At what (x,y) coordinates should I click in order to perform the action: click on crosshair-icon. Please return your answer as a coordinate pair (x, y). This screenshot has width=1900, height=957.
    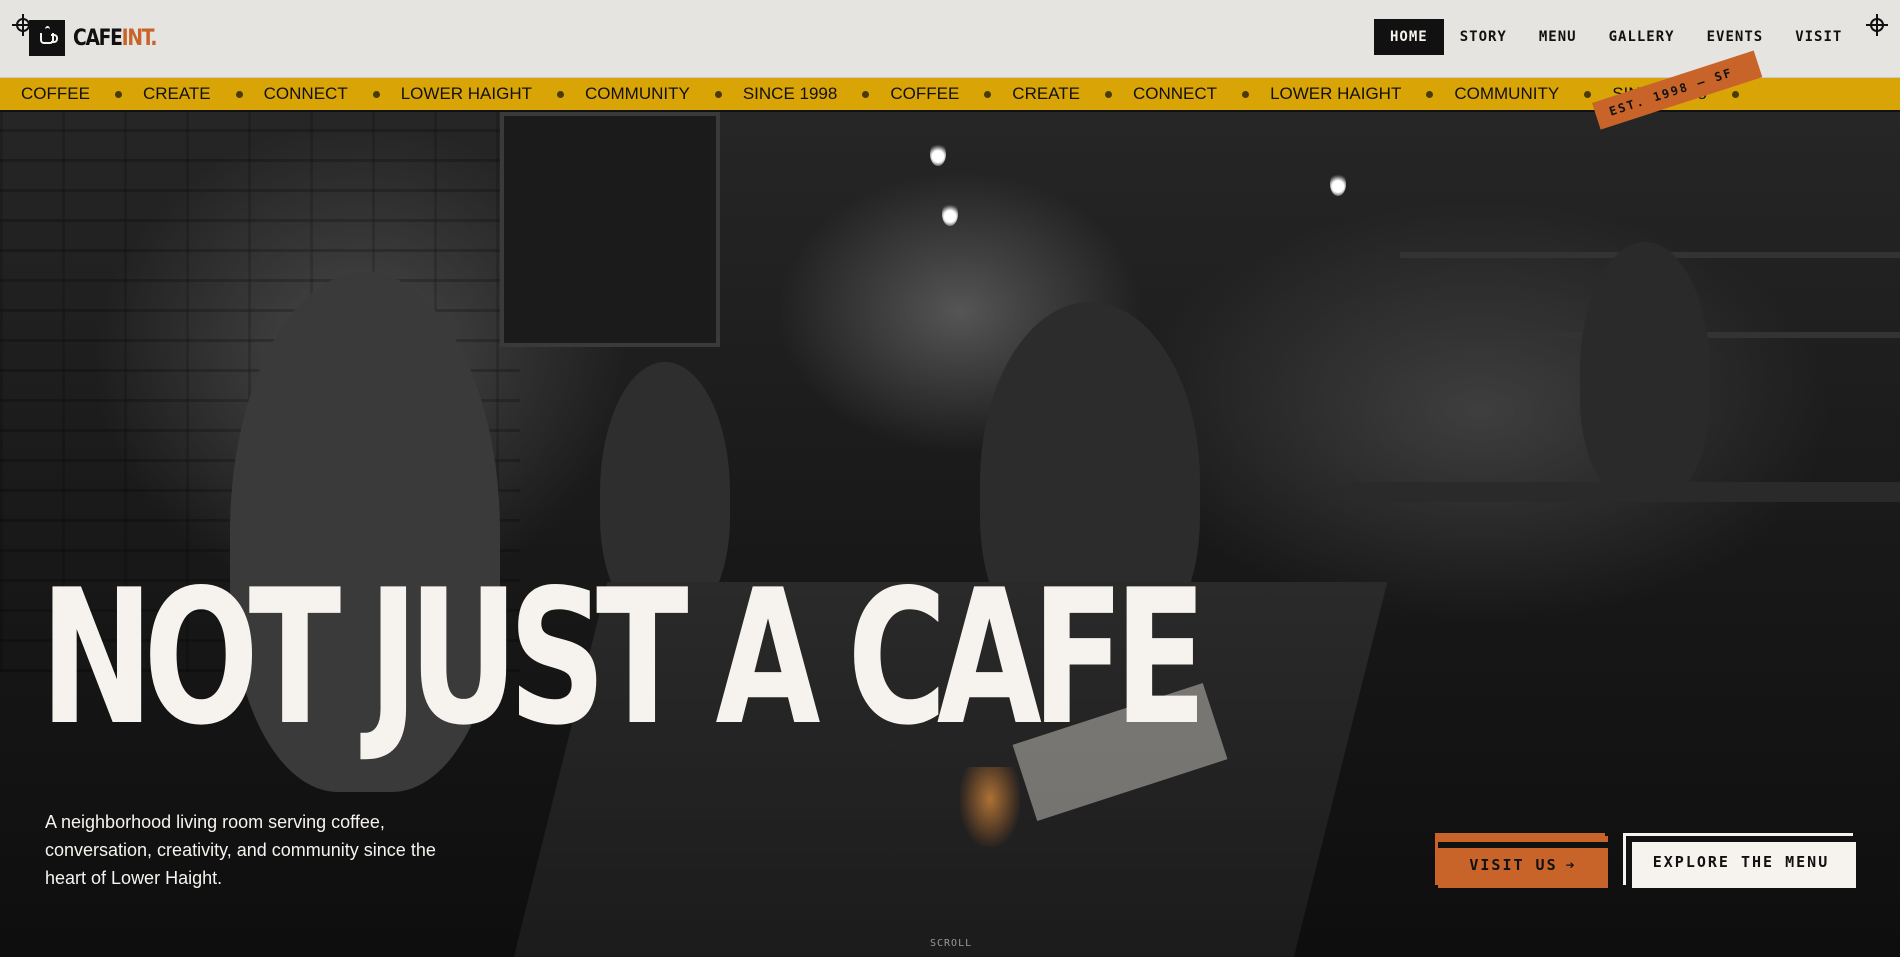
    Looking at the image, I should click on (1877, 25).